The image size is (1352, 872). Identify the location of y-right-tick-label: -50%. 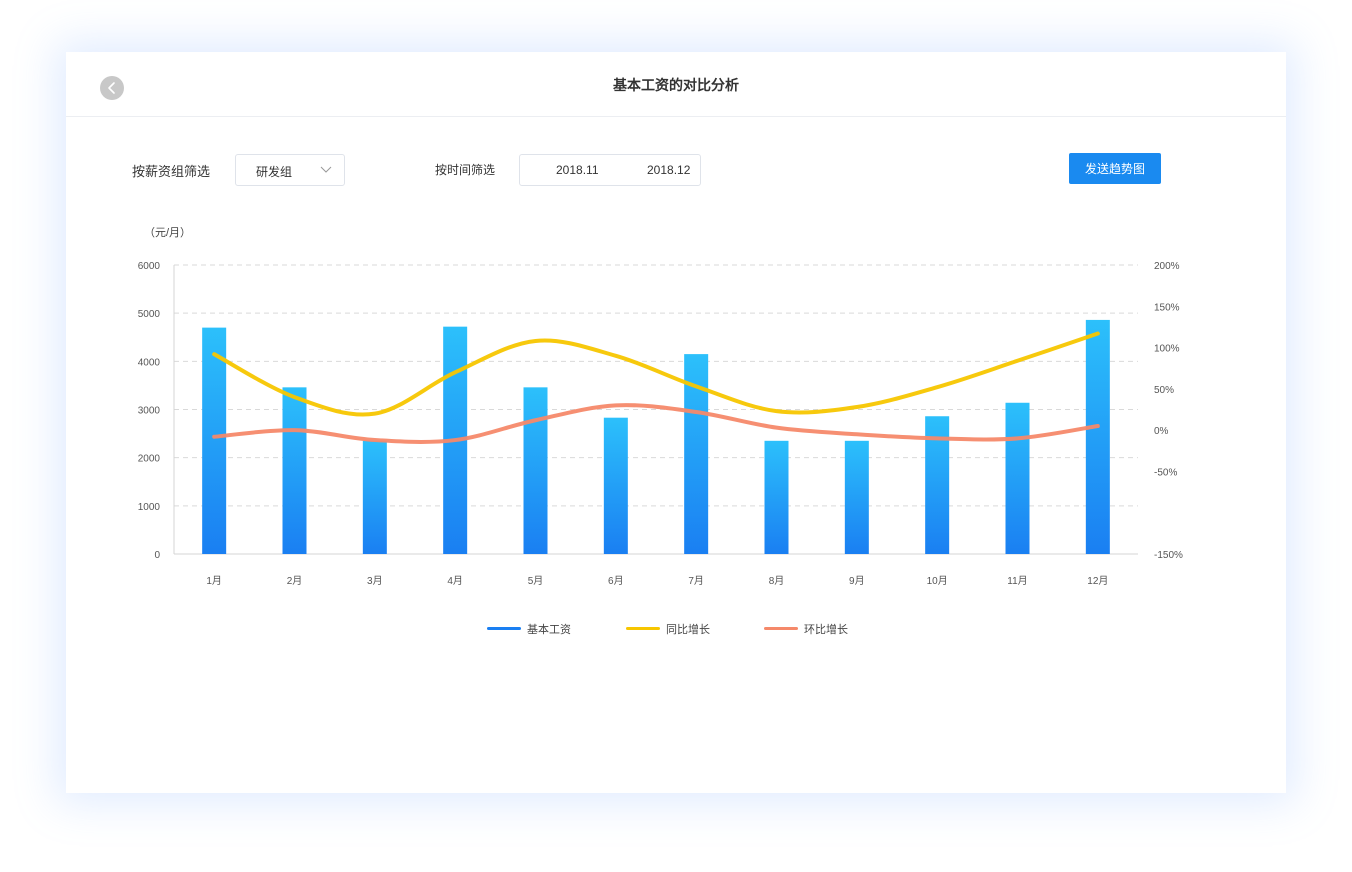
(1165, 472).